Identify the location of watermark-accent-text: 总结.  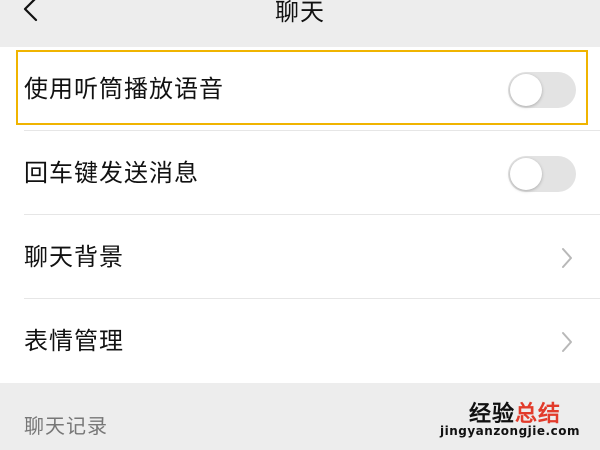
(538, 414).